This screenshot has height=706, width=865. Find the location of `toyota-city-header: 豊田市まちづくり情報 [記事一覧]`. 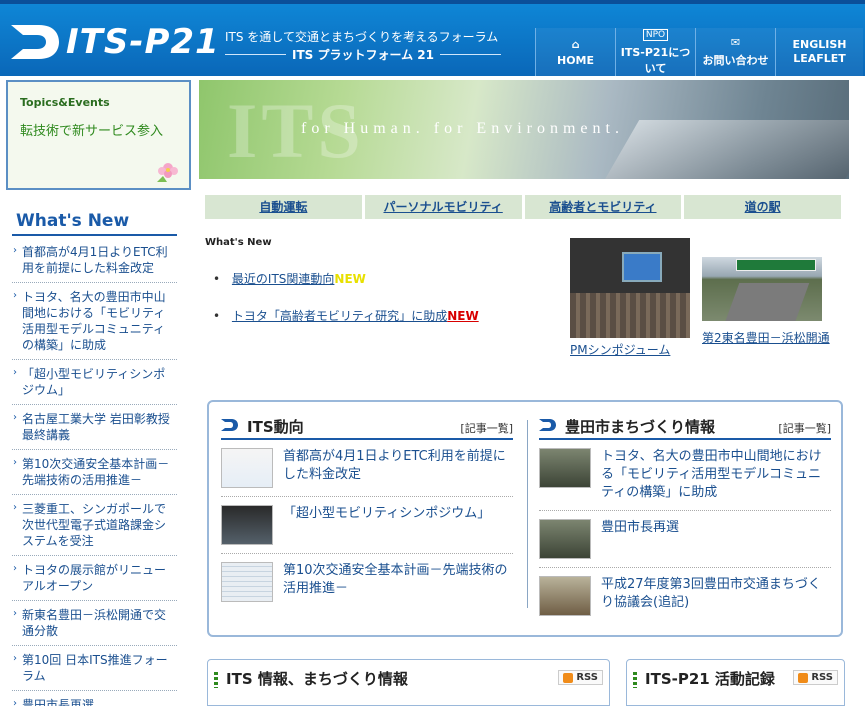

toyota-city-header: 豊田市まちづくり情報 [記事一覧] is located at coordinates (685, 427).